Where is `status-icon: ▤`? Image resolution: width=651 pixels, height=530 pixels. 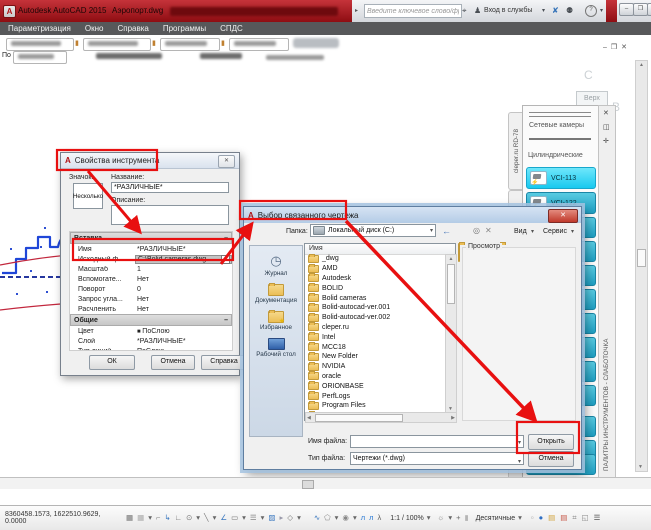 status-icon: ▤ is located at coordinates (563, 518).